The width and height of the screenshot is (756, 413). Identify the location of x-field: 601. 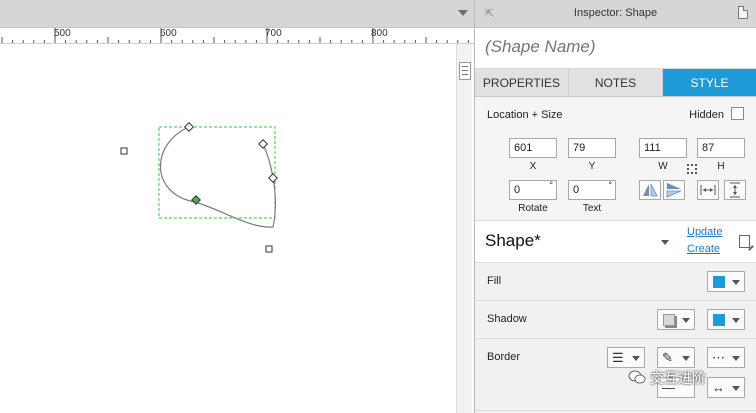
(533, 148).